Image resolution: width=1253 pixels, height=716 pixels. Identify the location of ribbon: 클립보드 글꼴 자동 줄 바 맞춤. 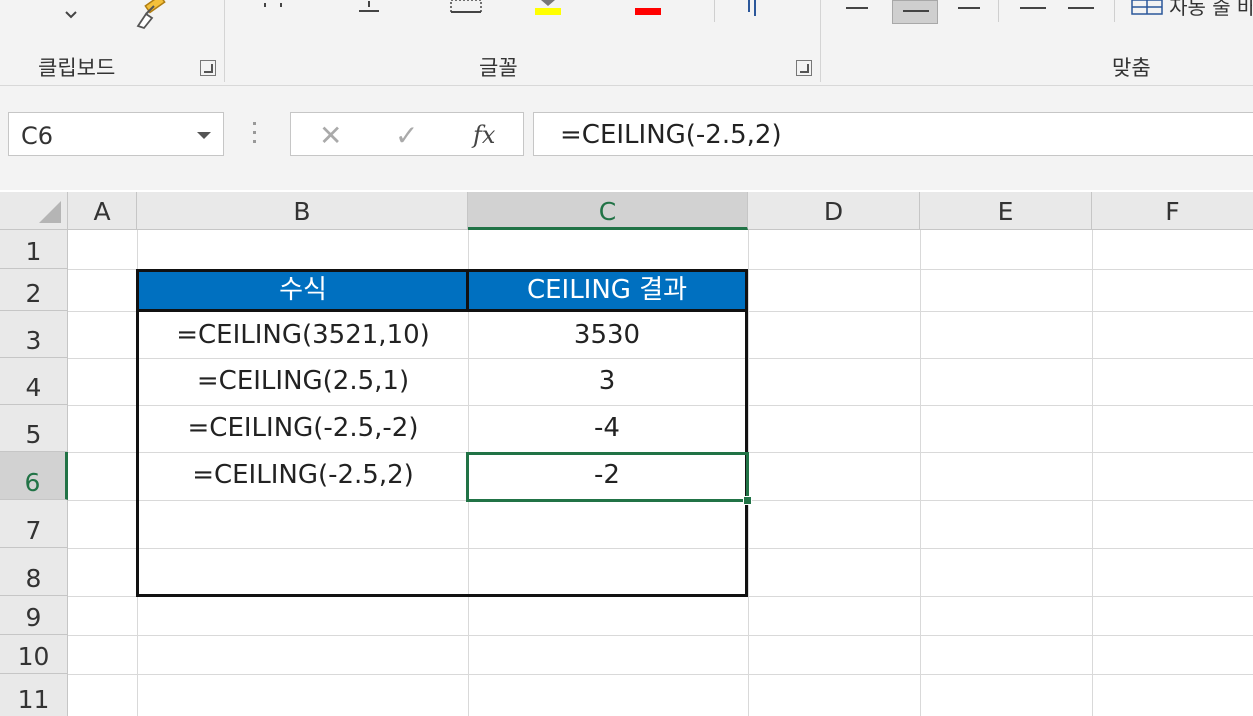
(626, 43).